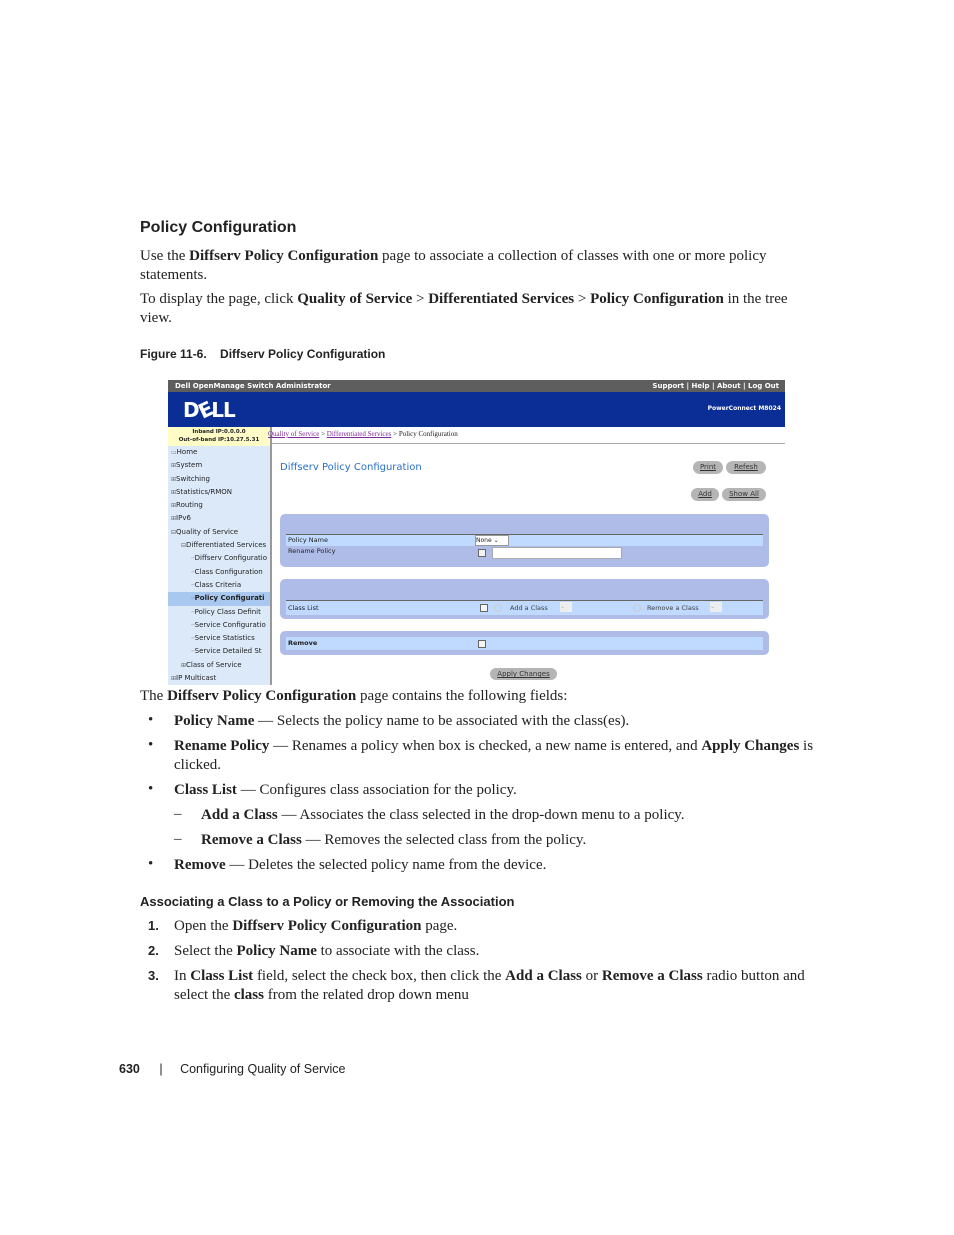 The width and height of the screenshot is (954, 1235). I want to click on tree-item: ⊞Statistics/RMON, so click(219, 492).